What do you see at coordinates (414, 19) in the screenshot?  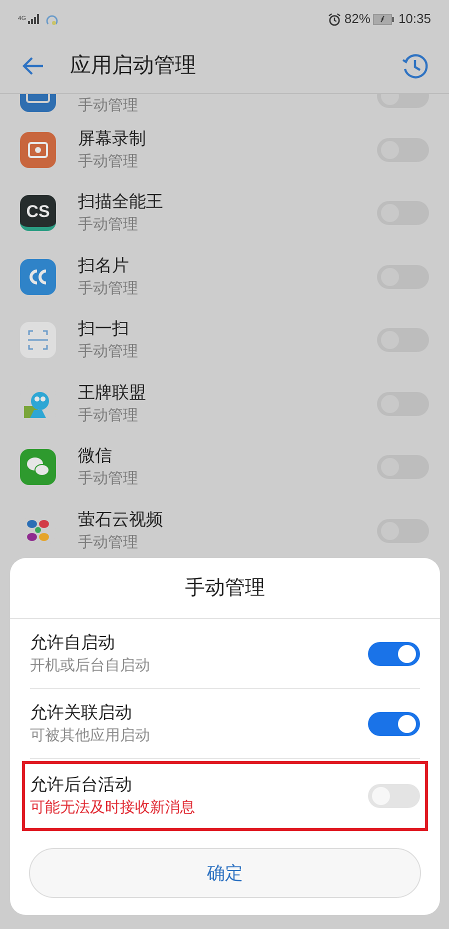 I see `clock-time: 10:35` at bounding box center [414, 19].